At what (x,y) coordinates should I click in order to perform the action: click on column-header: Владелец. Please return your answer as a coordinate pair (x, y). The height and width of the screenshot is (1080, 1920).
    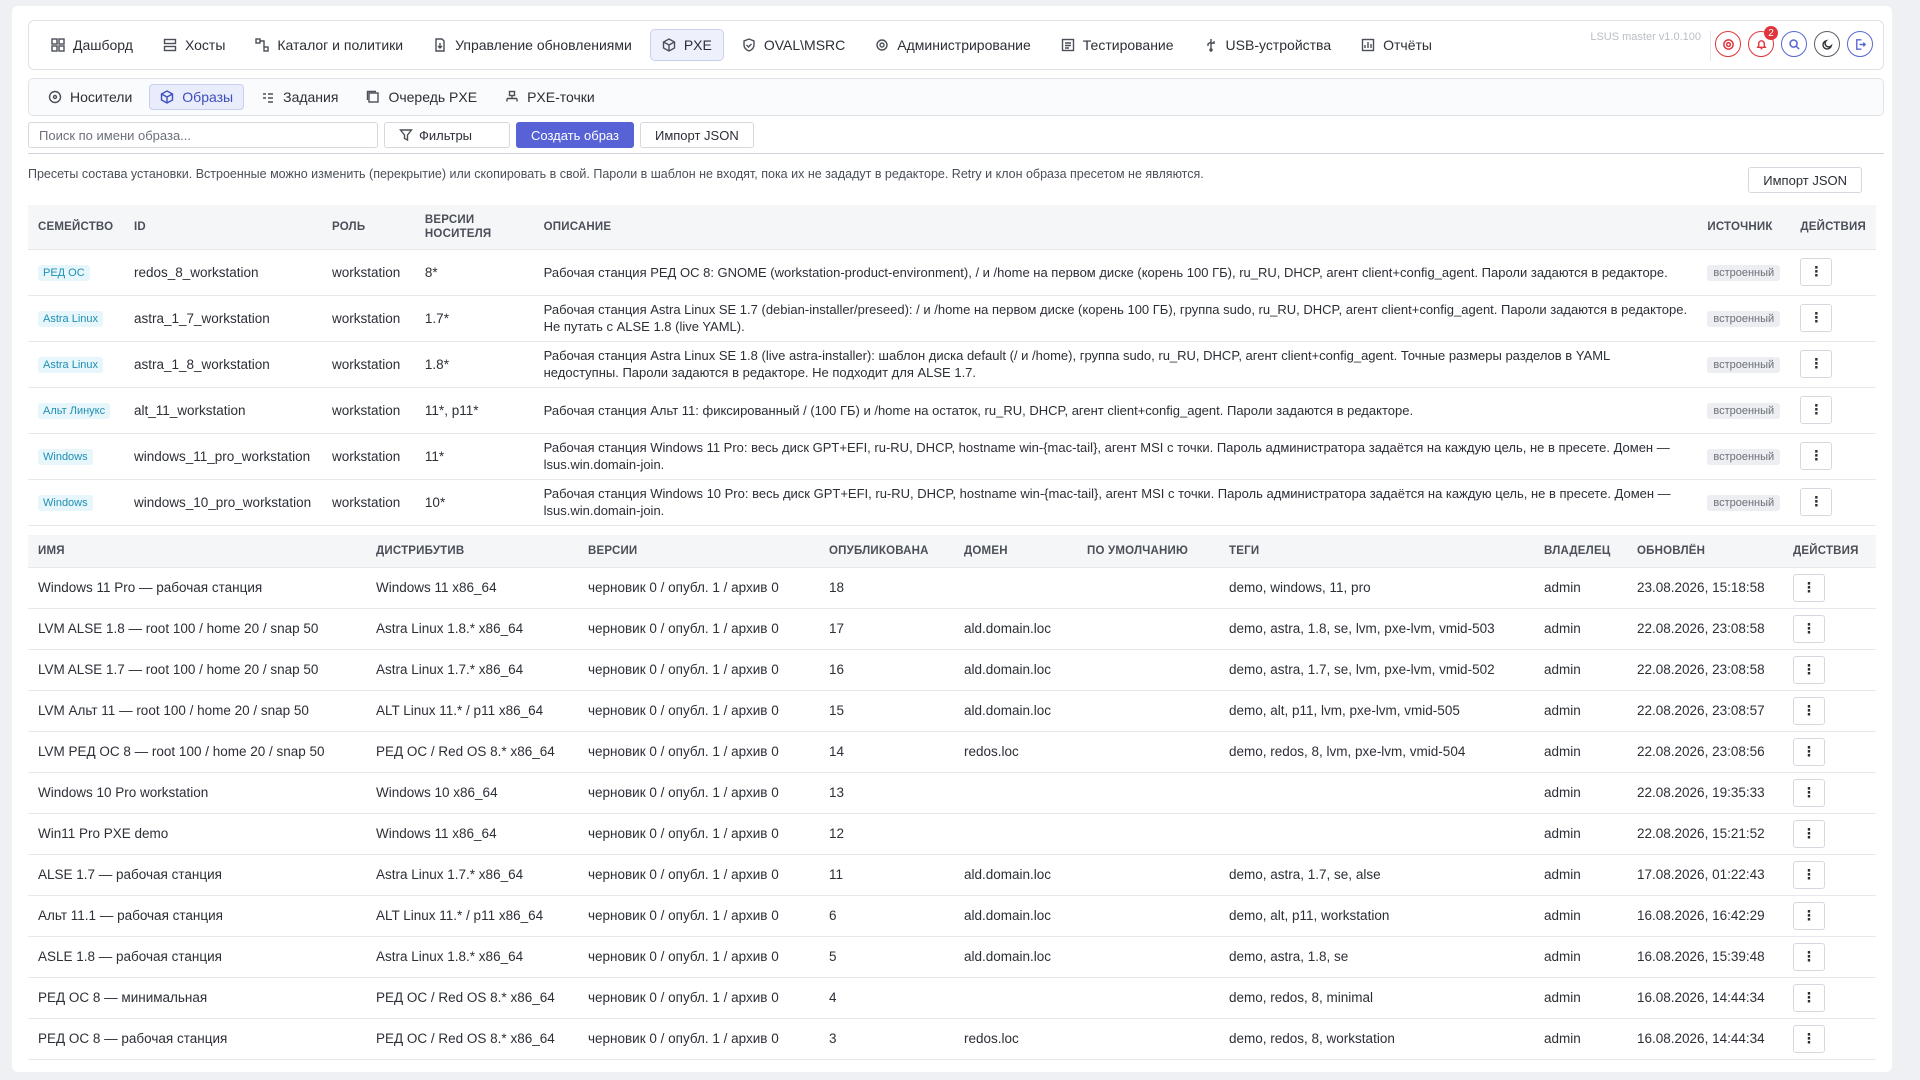
    Looking at the image, I should click on (1580, 551).